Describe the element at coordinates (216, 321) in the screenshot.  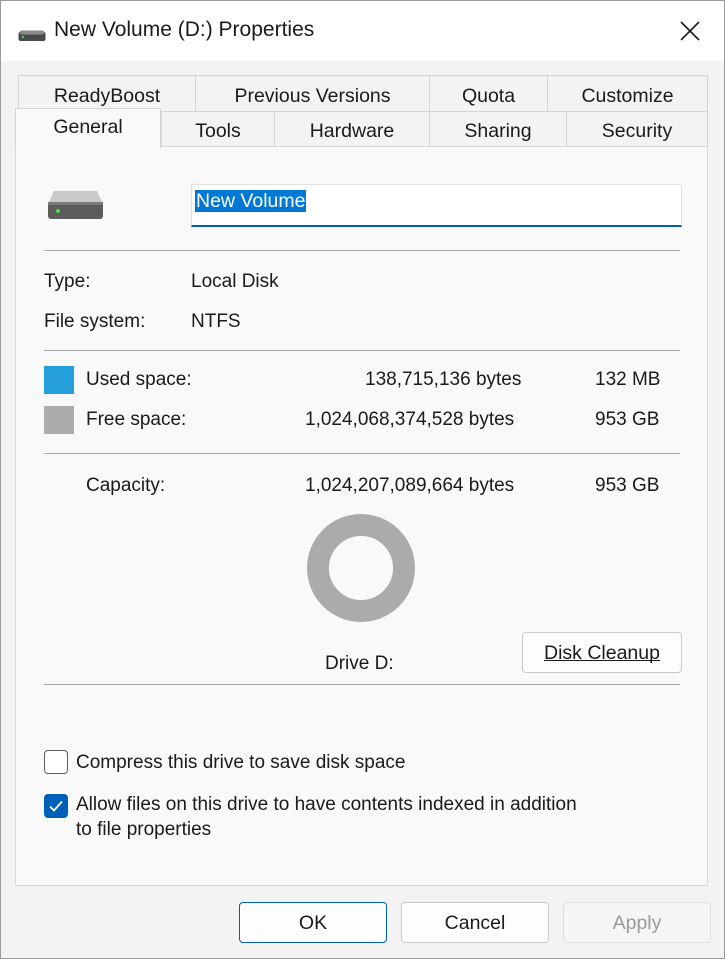
I see `file-system-value: NTFS` at that location.